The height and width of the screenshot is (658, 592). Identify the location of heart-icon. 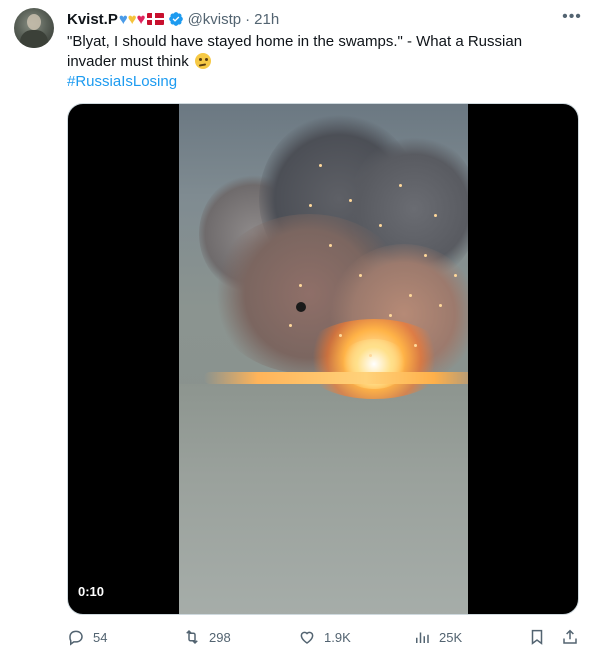
(307, 637).